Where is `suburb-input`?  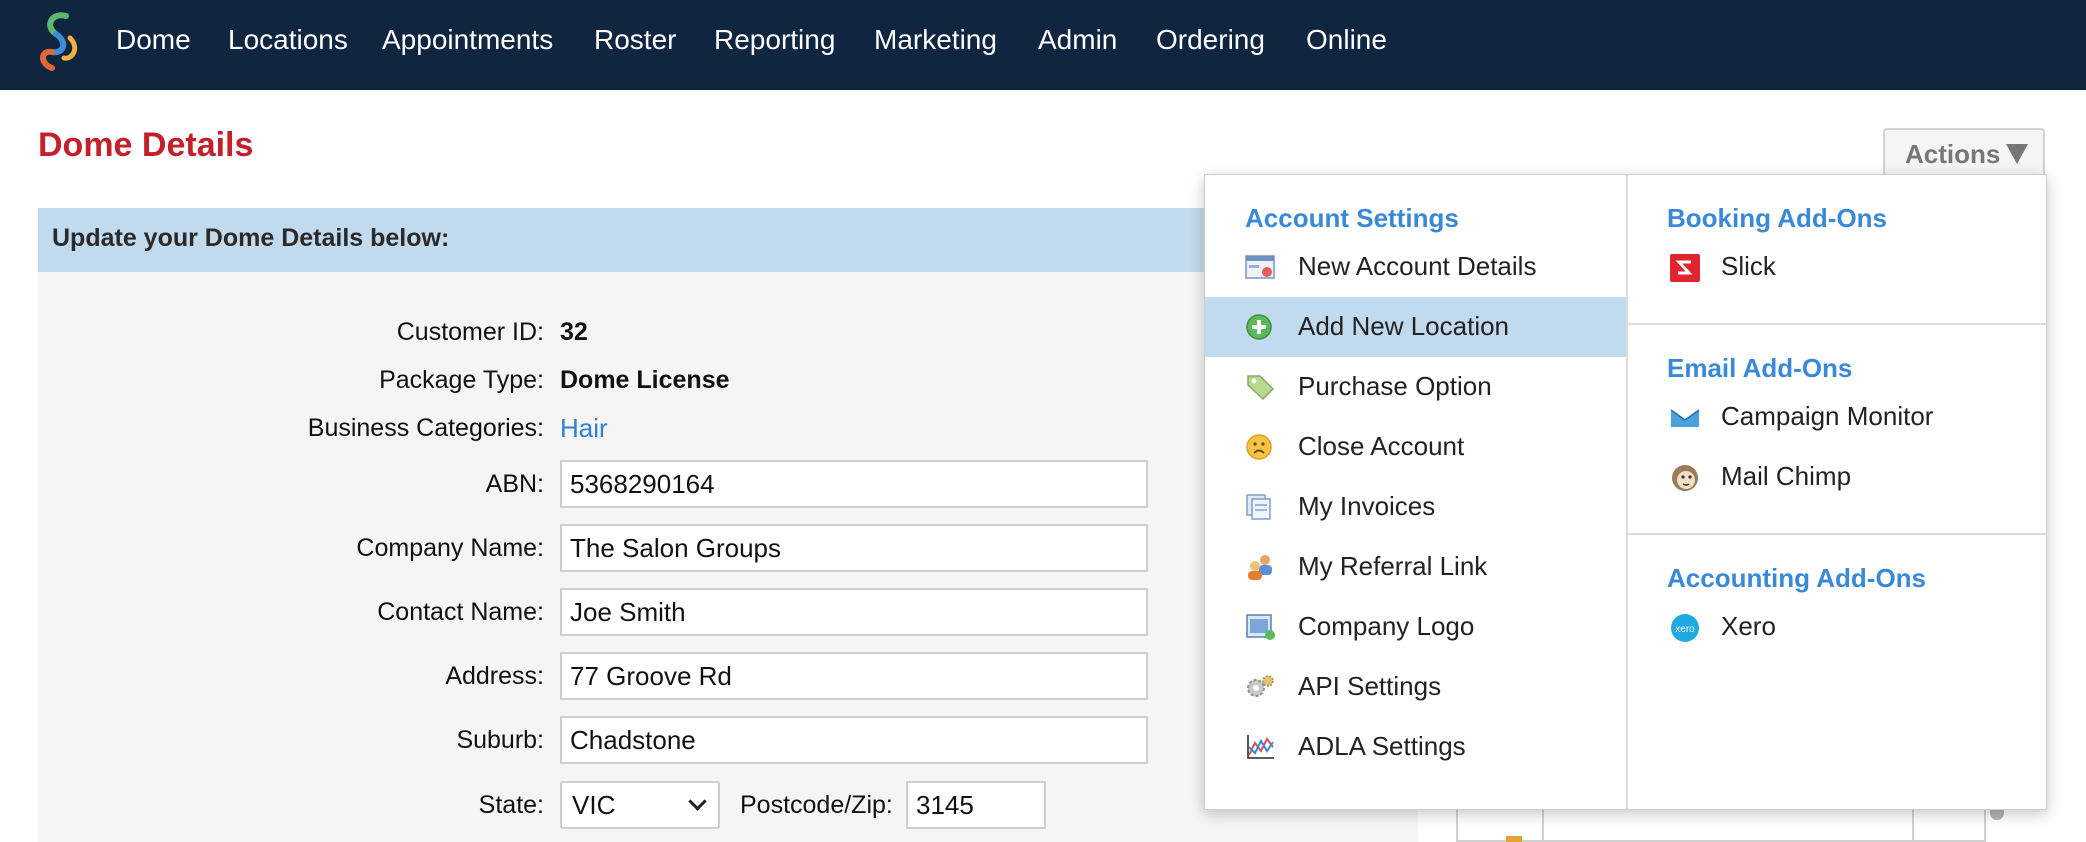 suburb-input is located at coordinates (854, 740).